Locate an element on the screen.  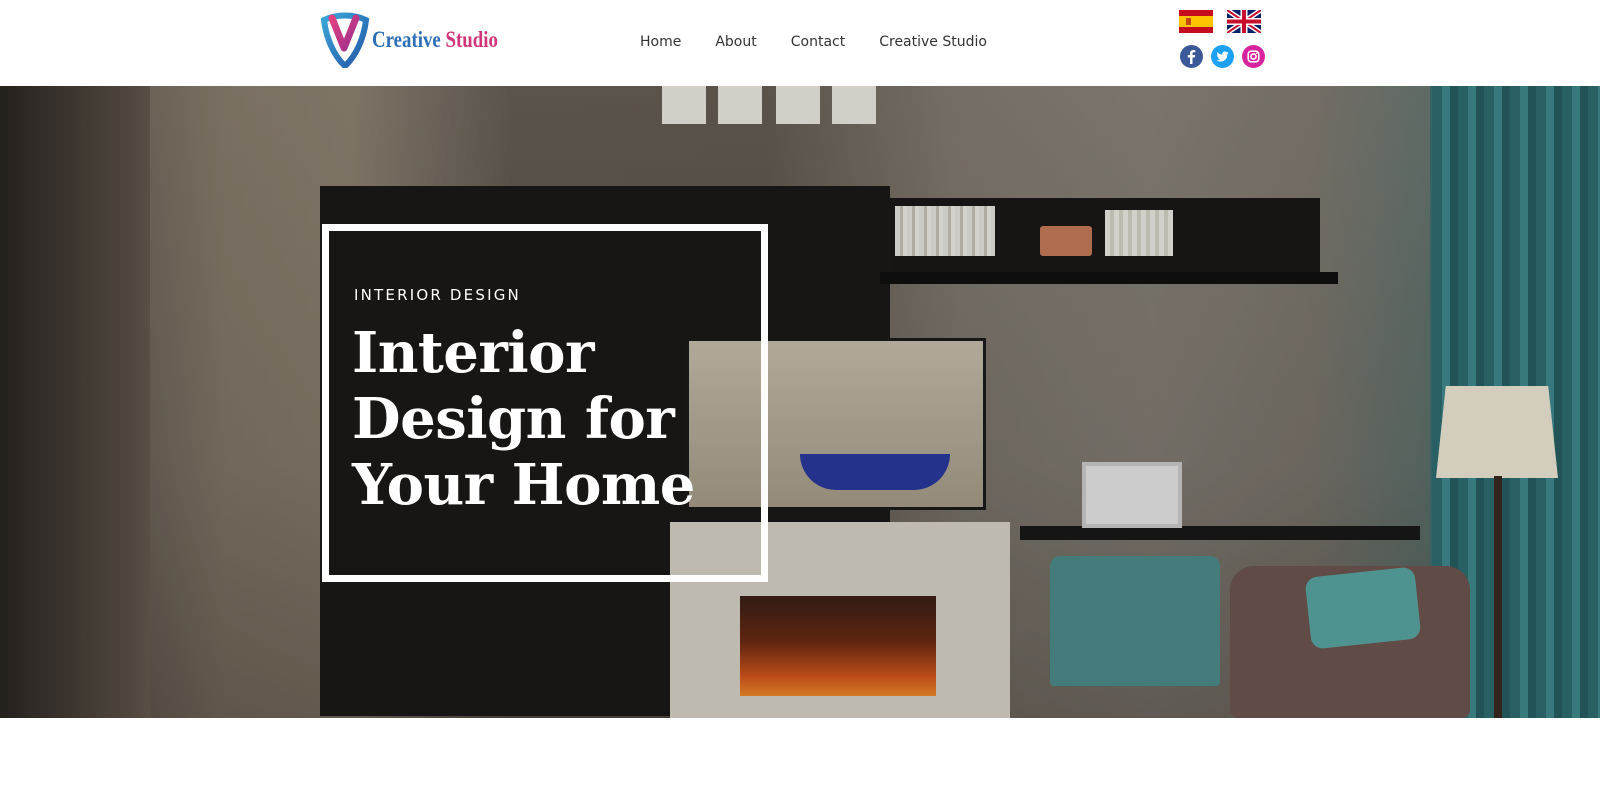
hero-headline-line-3: Your Home is located at coordinates (523, 485).